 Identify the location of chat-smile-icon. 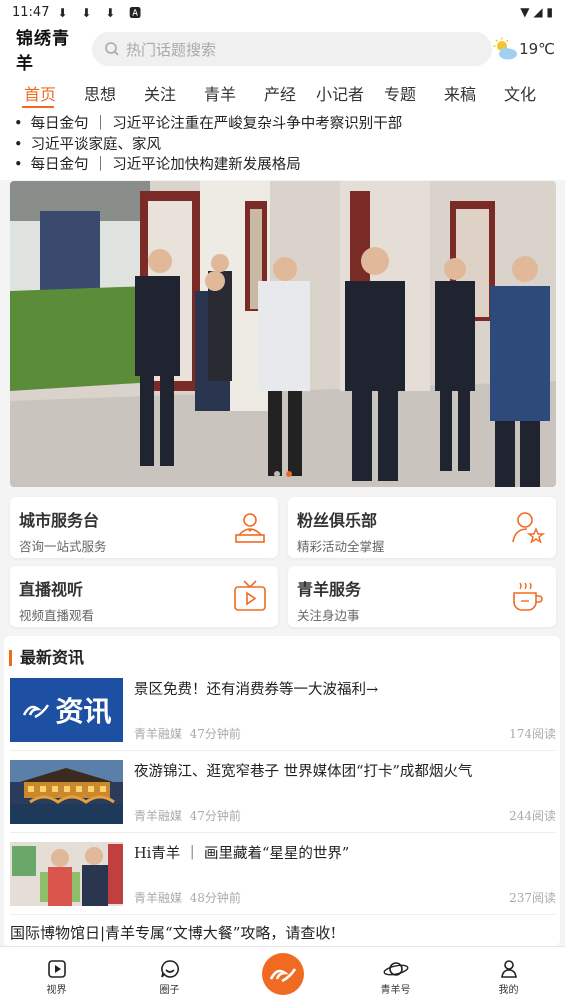
(169, 969).